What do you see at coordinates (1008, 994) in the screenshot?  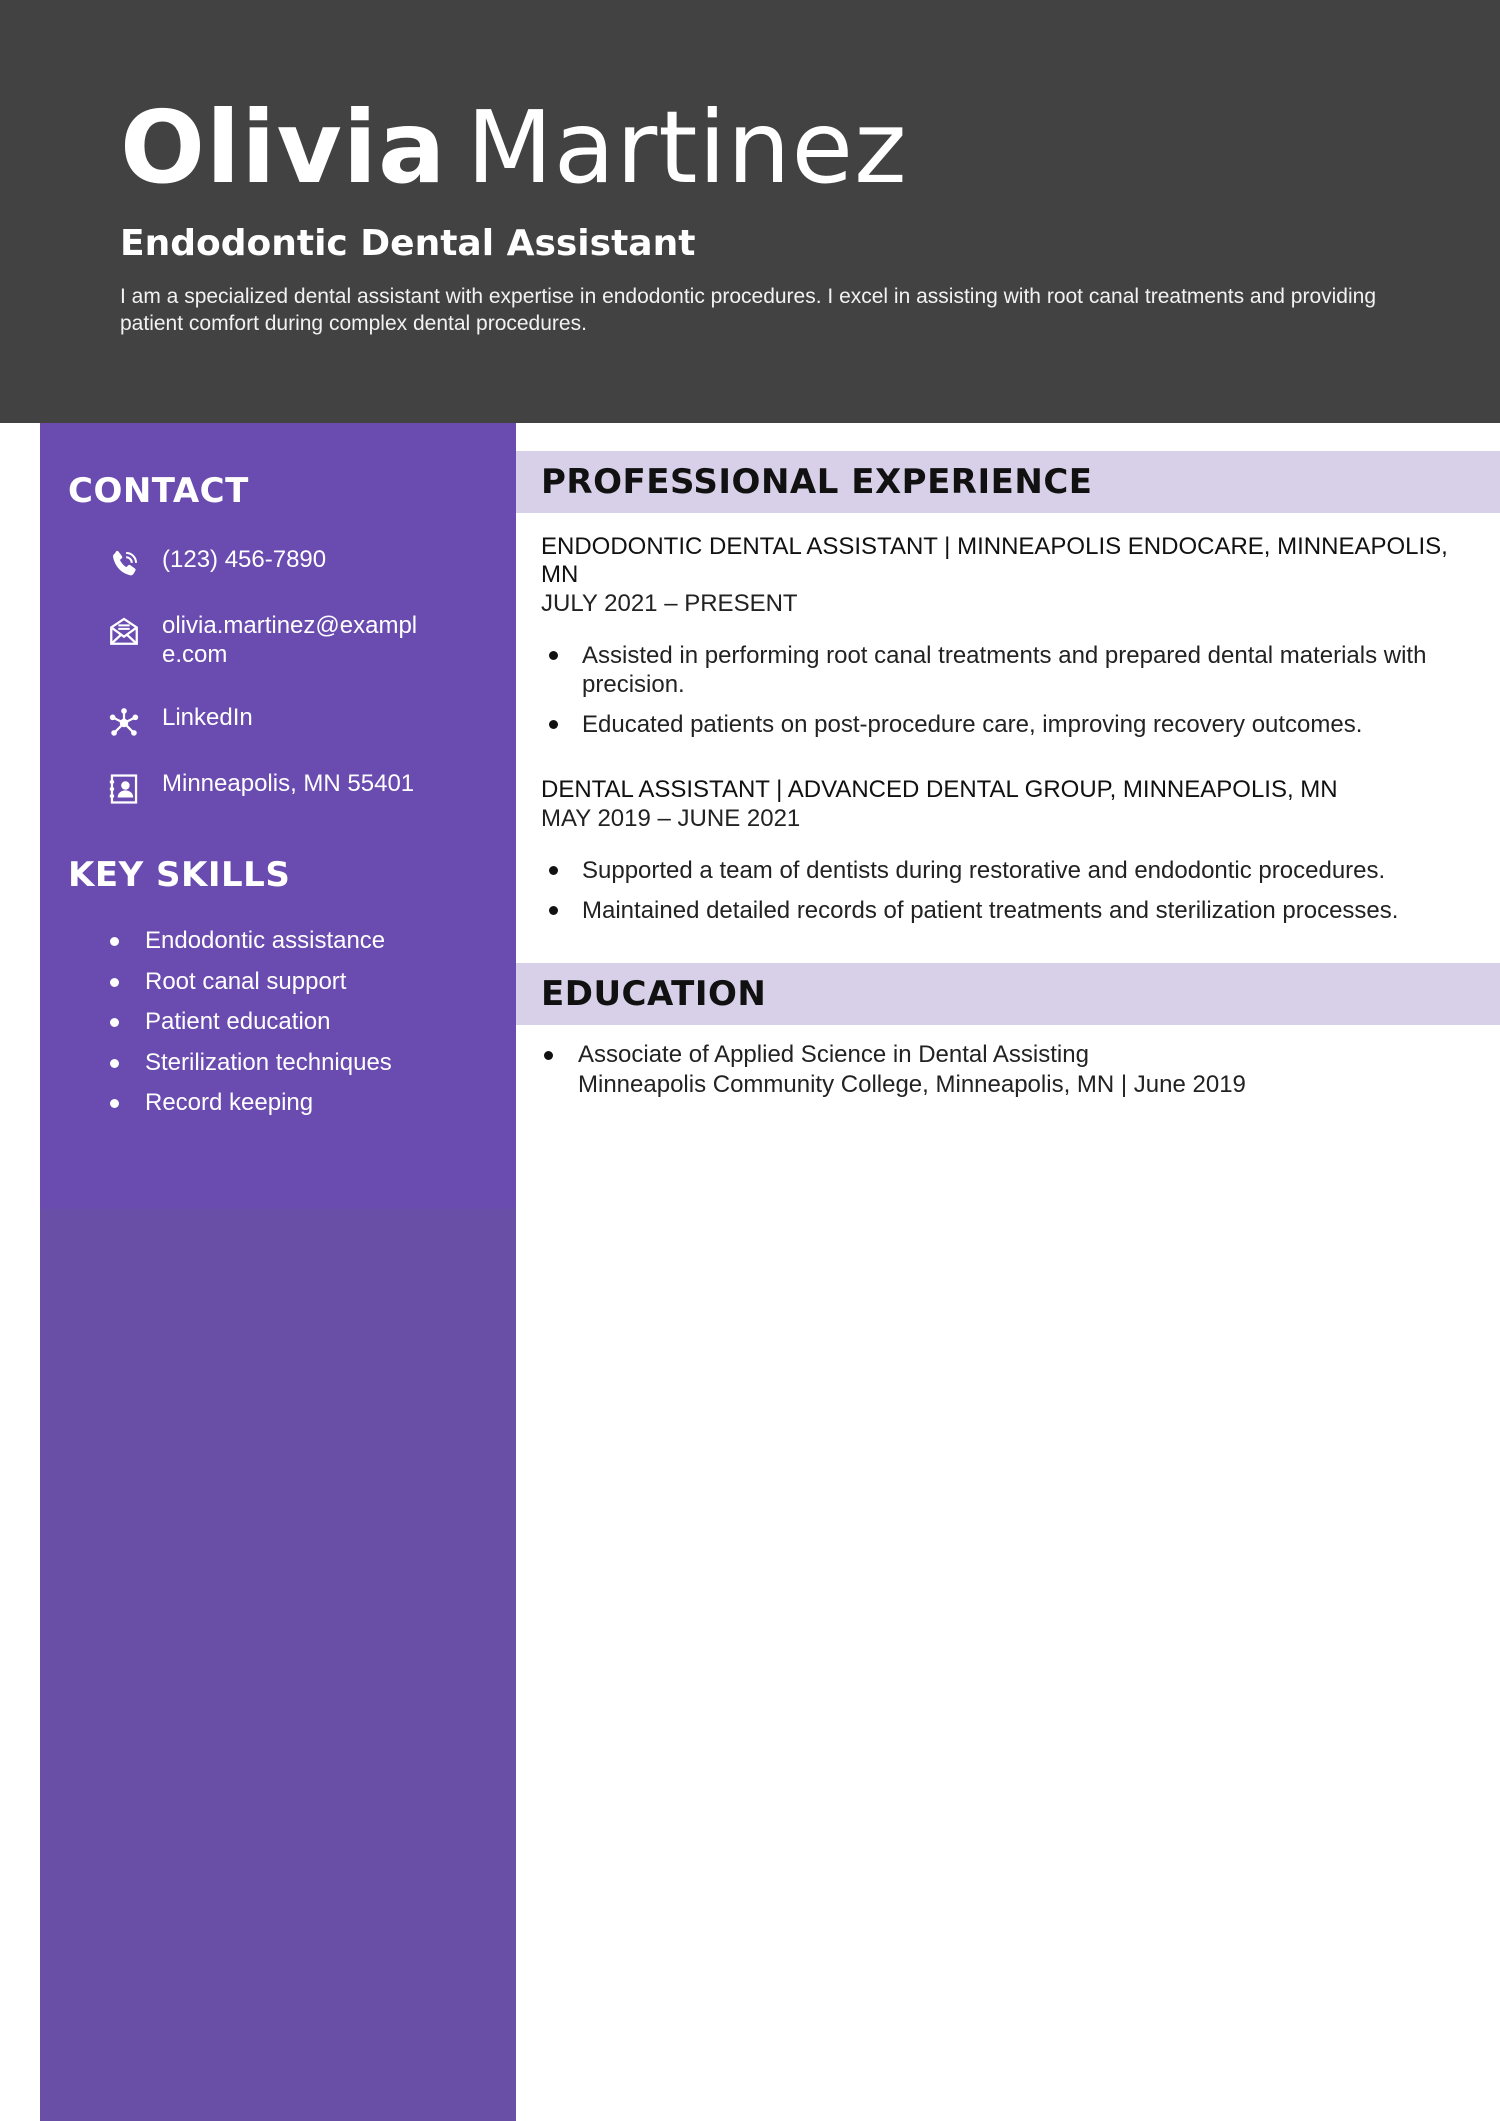 I see `education-section-header: EDUCATION` at bounding box center [1008, 994].